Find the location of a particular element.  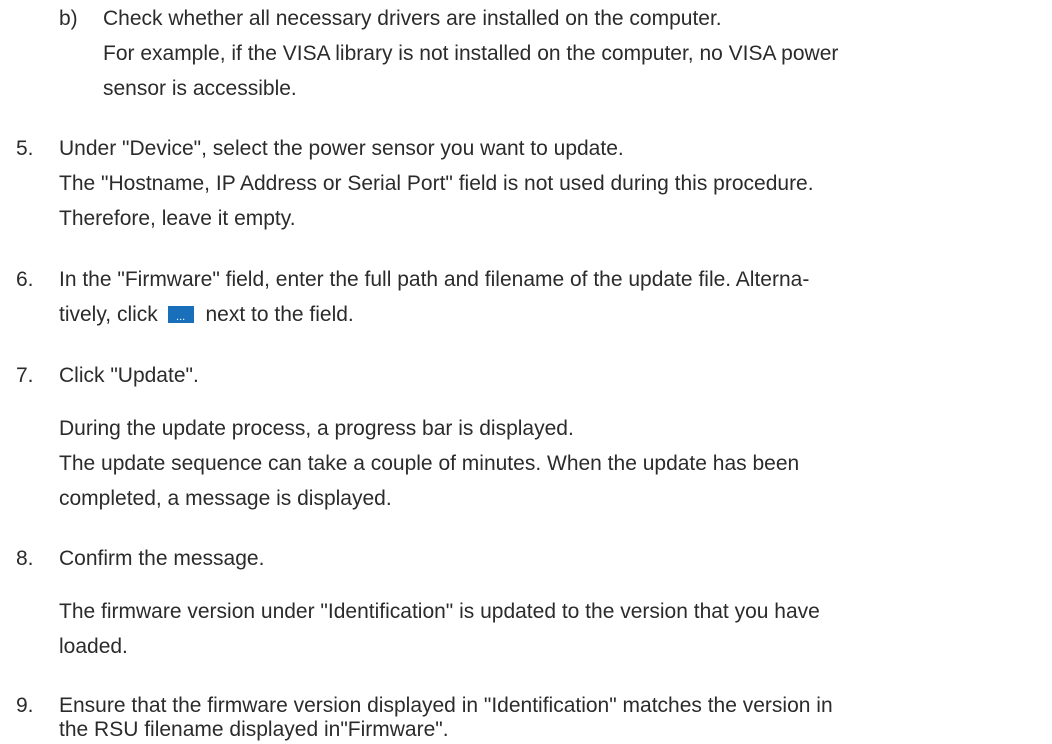

step-6-line-2-after: next to the field. is located at coordinates (279, 314).